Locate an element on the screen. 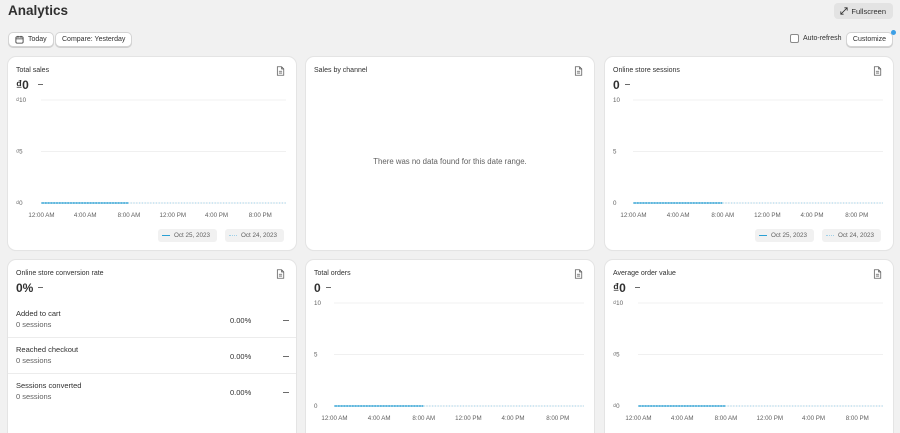 The width and height of the screenshot is (900, 433). list-item: Added to cart 0 sessions 0.00% is located at coordinates (152, 320).